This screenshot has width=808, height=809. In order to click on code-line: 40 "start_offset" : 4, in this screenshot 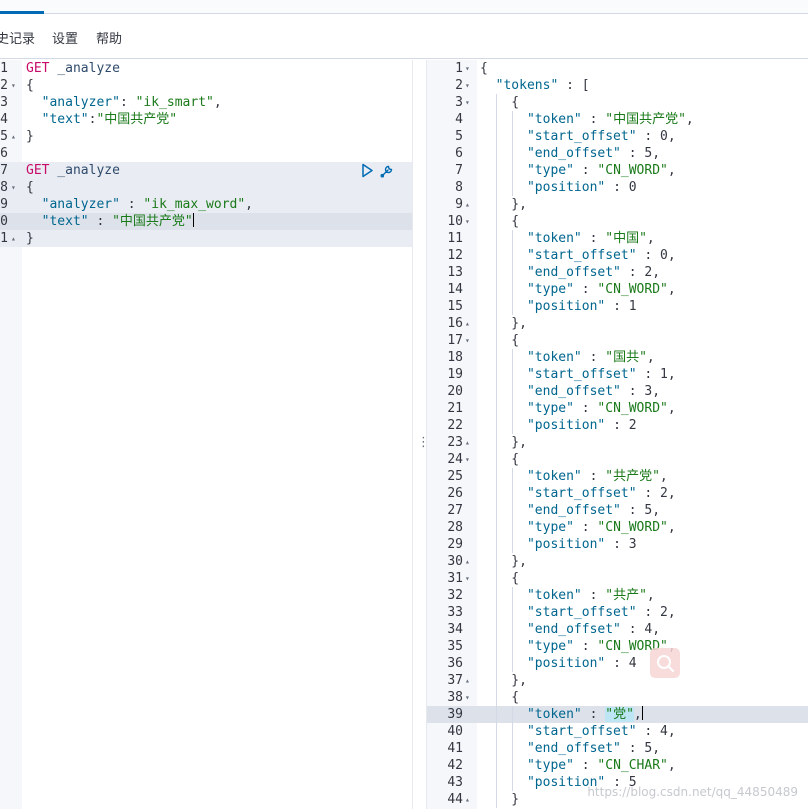, I will do `click(617, 731)`.